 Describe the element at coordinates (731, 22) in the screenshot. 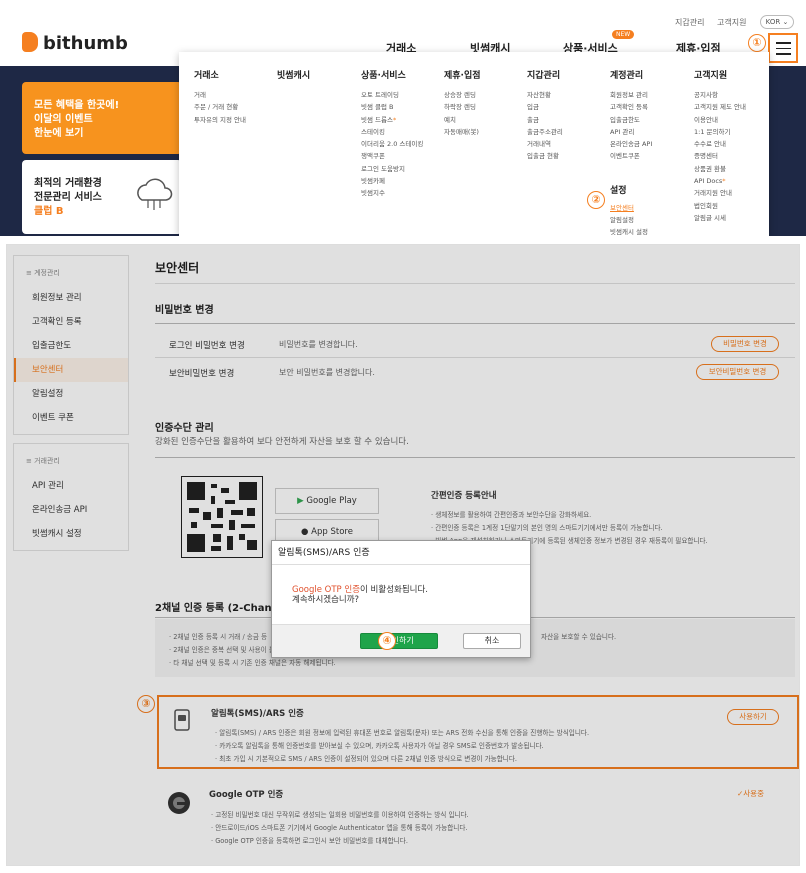

I see `support-link: 고객지원` at that location.